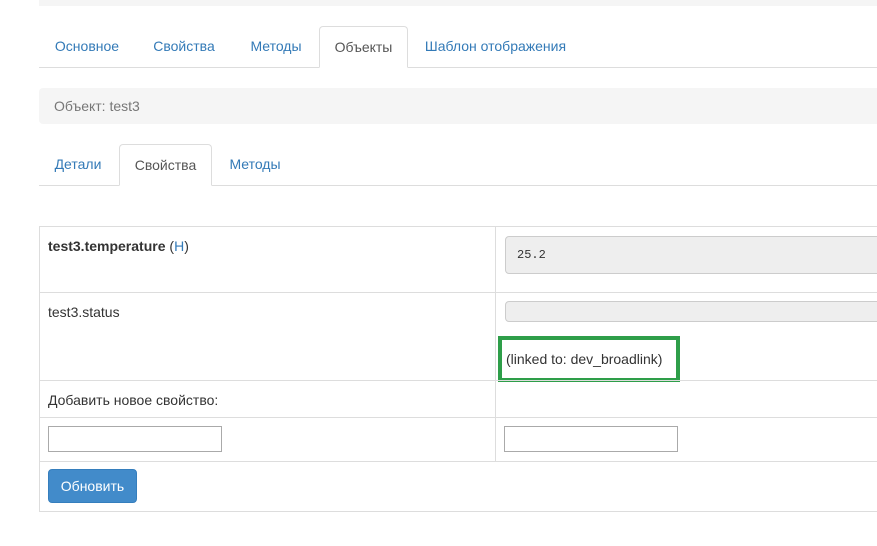 This screenshot has height=546, width=877. Describe the element at coordinates (458, 106) in the screenshot. I see `object-breadcrumb: Объект: test3` at that location.